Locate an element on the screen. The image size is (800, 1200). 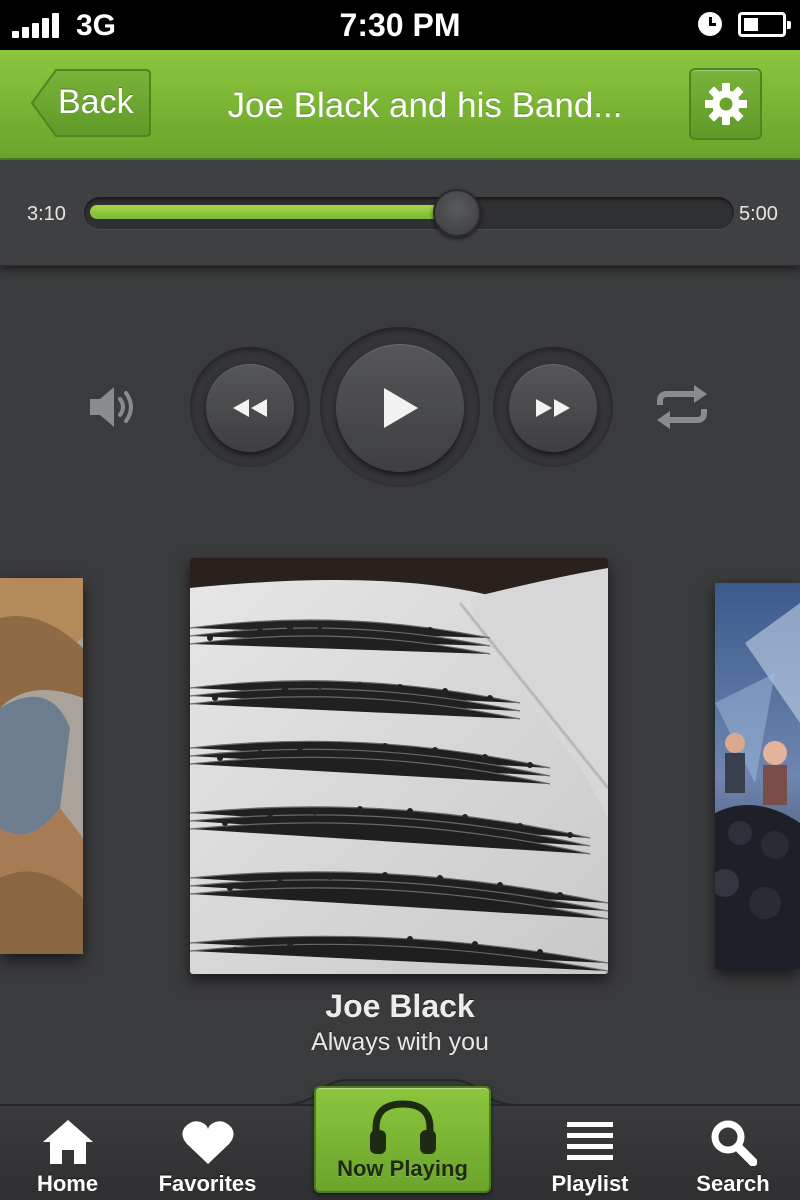
tab-label-favorites: Favorites is located at coordinates (207, 1183).